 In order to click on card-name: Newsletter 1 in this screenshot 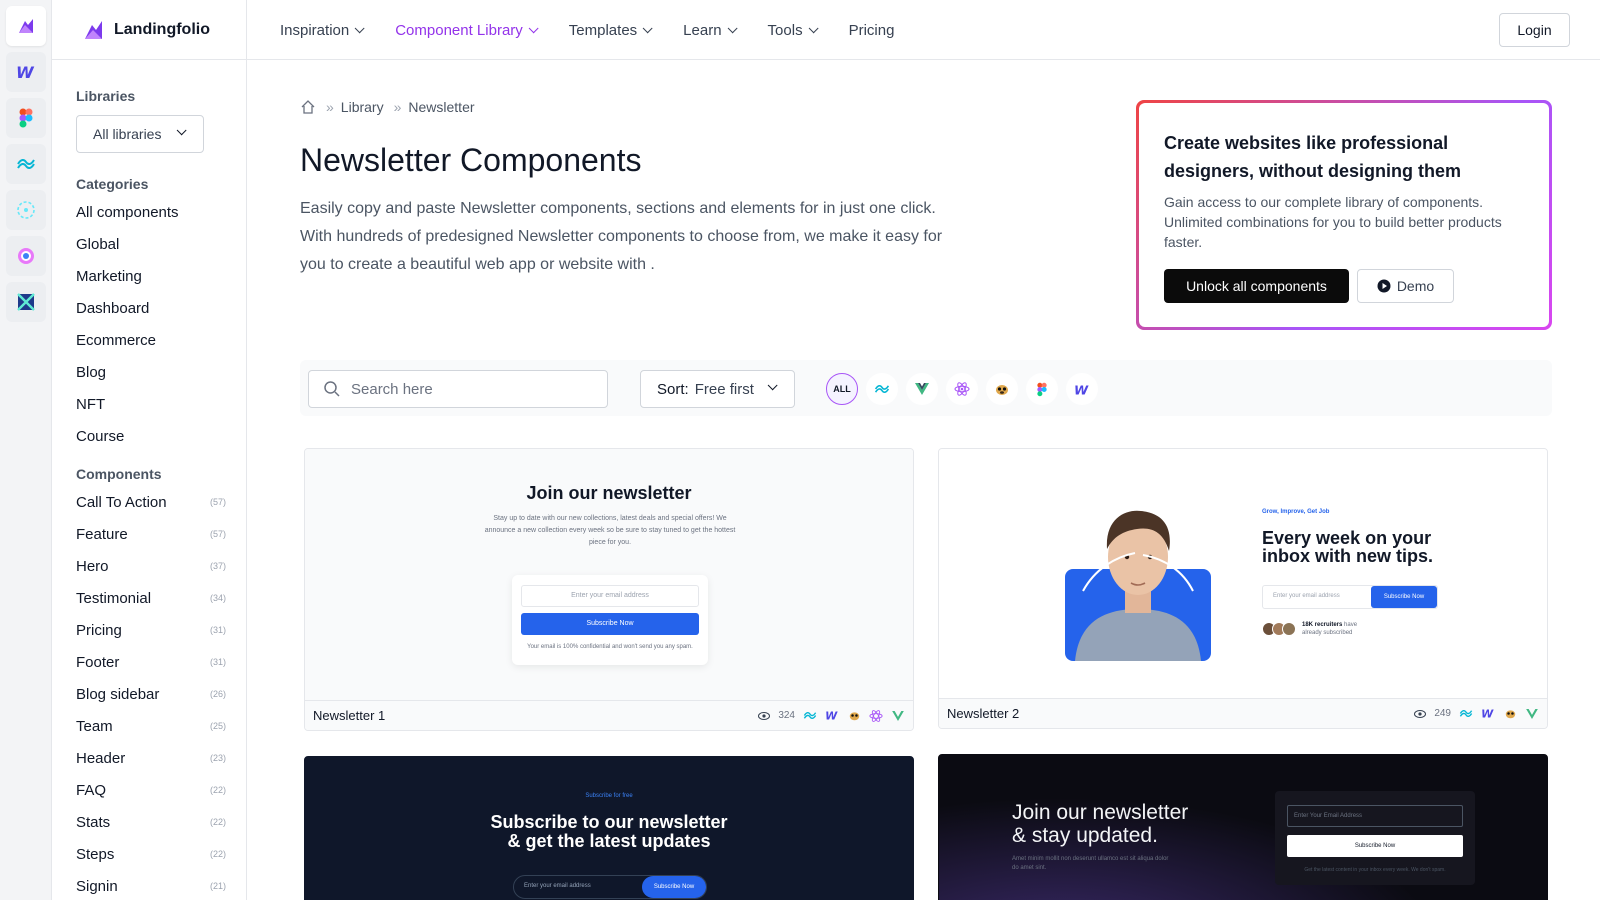, I will do `click(349, 715)`.